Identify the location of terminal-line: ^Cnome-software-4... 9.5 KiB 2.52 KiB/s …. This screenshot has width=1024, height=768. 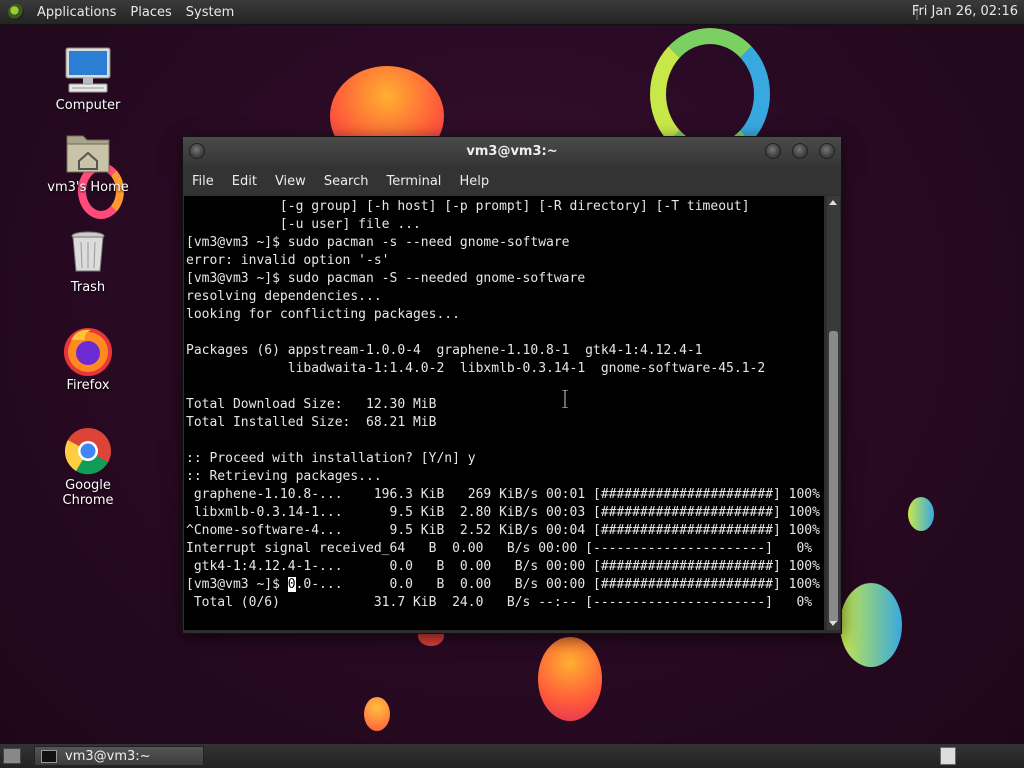
(503, 530).